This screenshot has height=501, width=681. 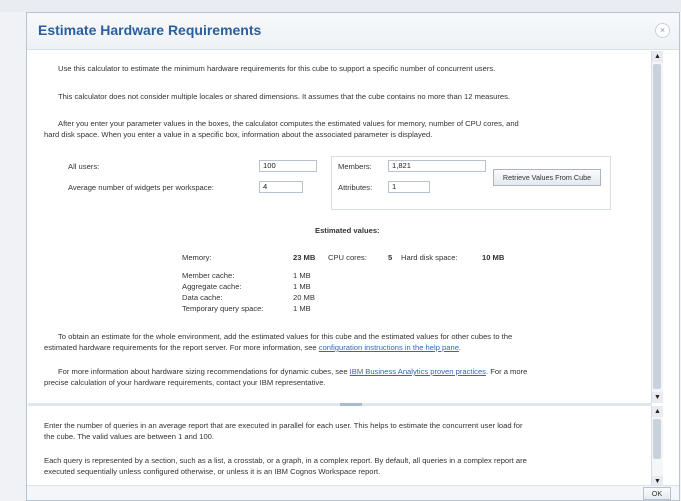 I want to click on ok-button: OK, so click(x=657, y=493).